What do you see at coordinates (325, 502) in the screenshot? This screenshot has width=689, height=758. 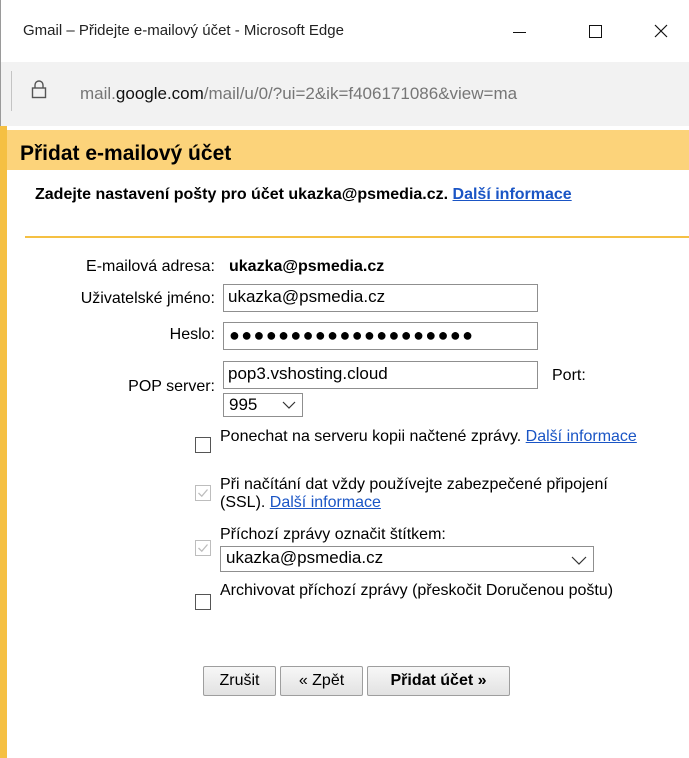 I see `ssl-more-info-link: Další informace` at bounding box center [325, 502].